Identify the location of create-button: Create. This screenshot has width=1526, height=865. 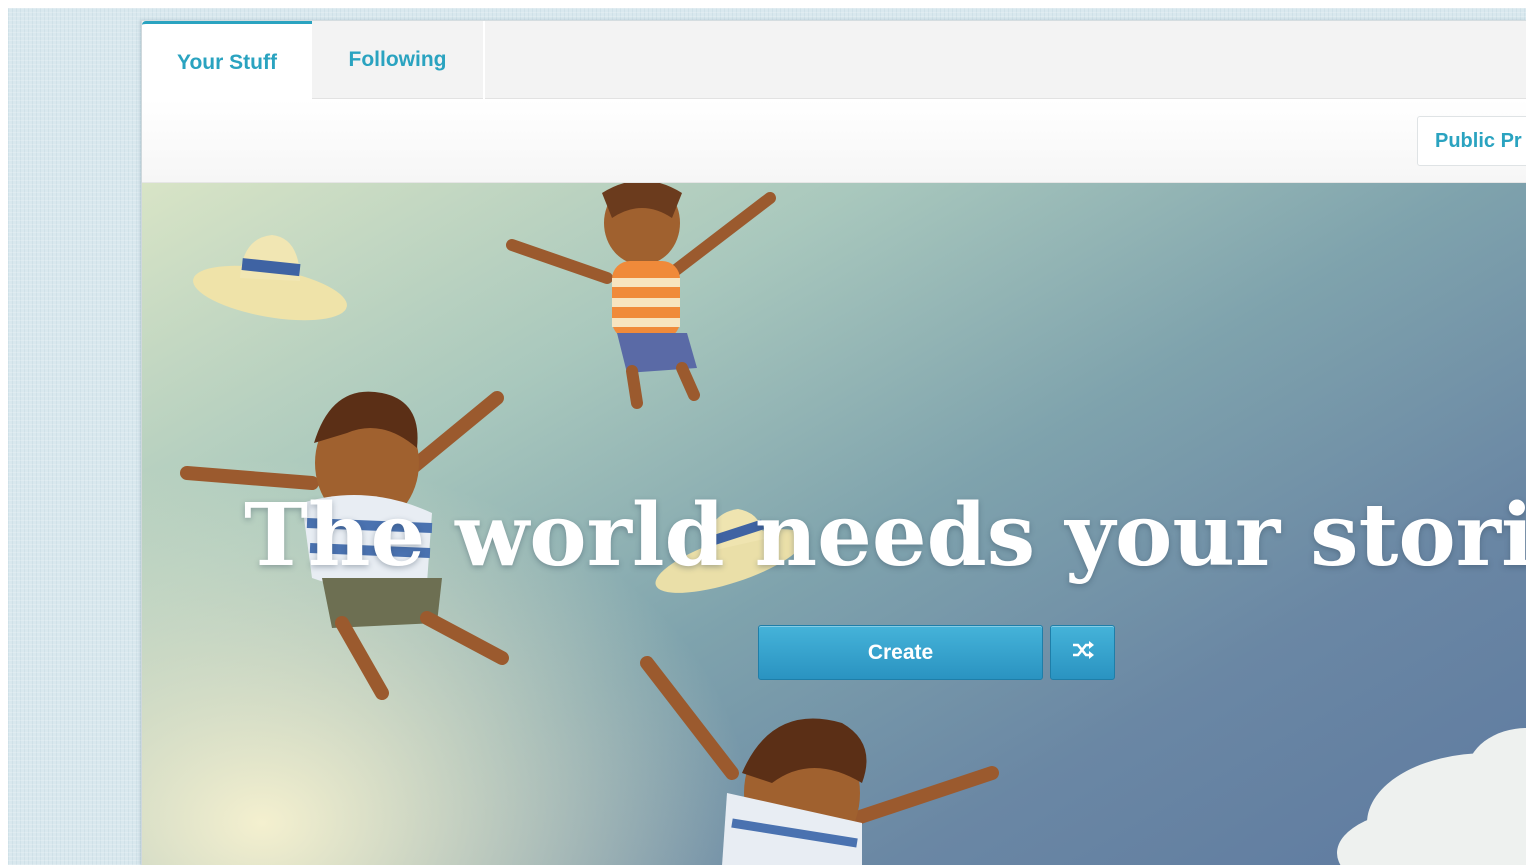
(900, 652).